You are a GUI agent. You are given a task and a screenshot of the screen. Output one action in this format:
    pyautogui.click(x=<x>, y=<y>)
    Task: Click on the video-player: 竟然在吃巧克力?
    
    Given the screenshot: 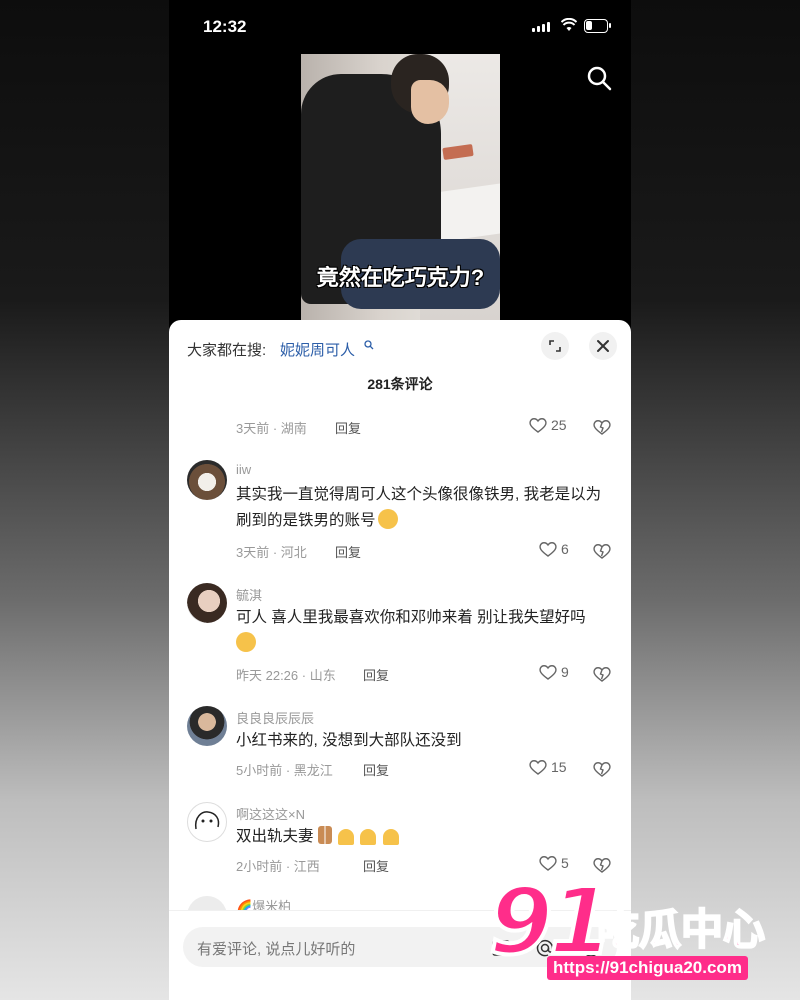 What is the action you would take?
    pyautogui.click(x=400, y=187)
    